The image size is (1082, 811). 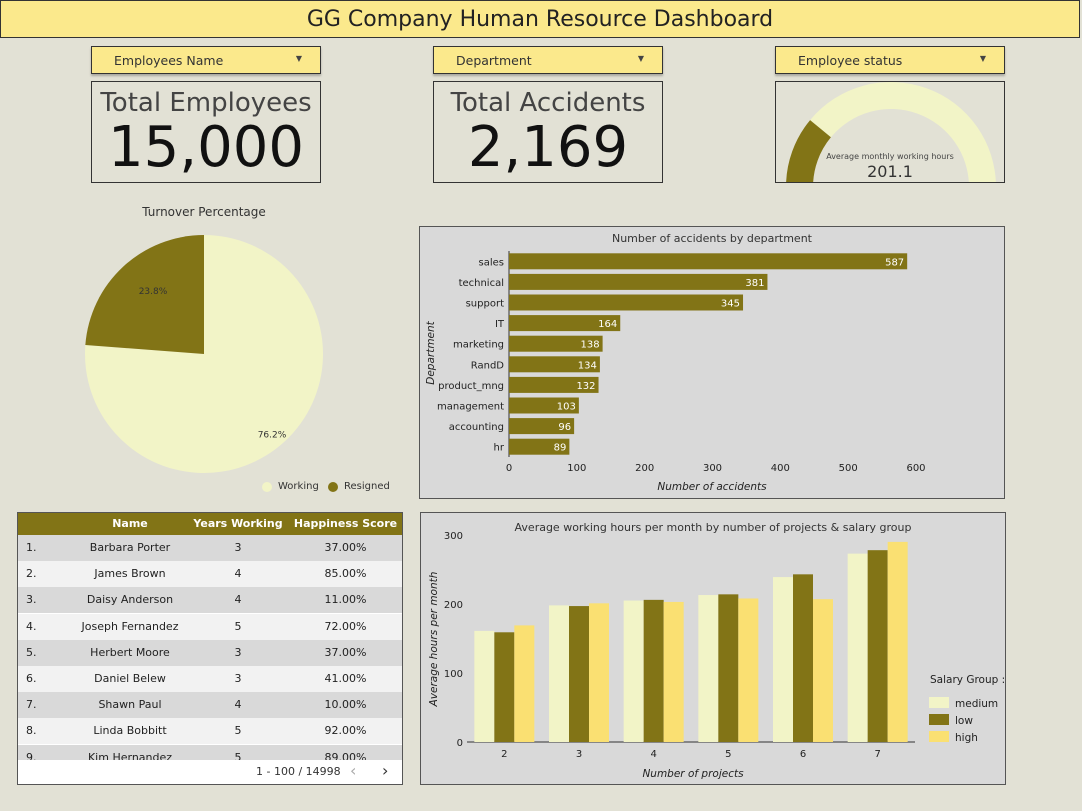 I want to click on project-tick-label: 2, so click(x=504, y=754).